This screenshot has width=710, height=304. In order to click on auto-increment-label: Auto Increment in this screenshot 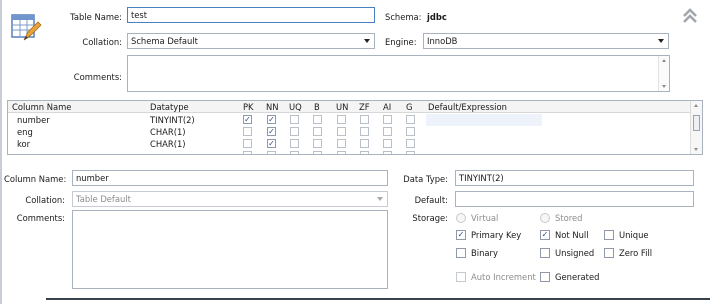, I will do `click(503, 277)`.